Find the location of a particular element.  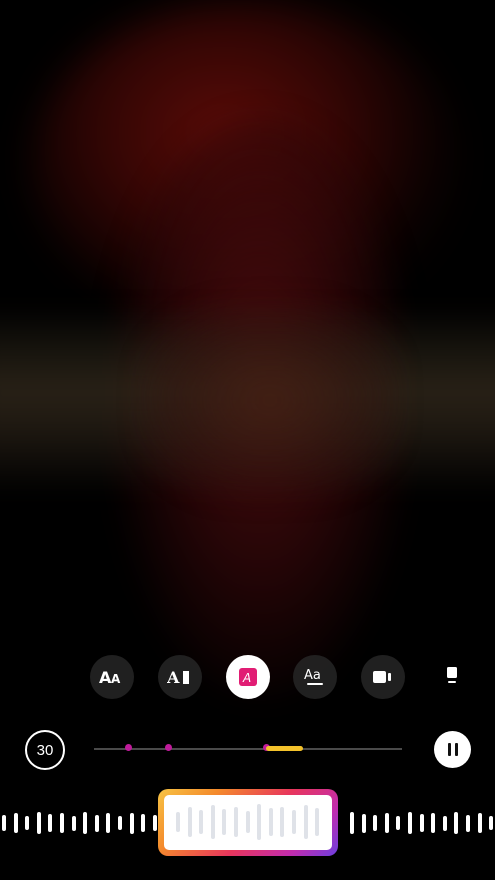

text-underline-icon: Aa is located at coordinates (315, 677).